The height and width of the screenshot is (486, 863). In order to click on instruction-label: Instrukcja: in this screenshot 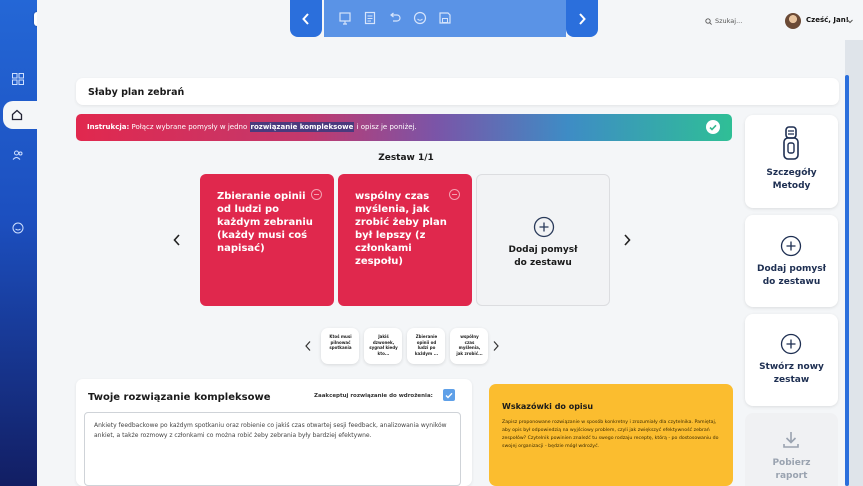, I will do `click(108, 127)`.